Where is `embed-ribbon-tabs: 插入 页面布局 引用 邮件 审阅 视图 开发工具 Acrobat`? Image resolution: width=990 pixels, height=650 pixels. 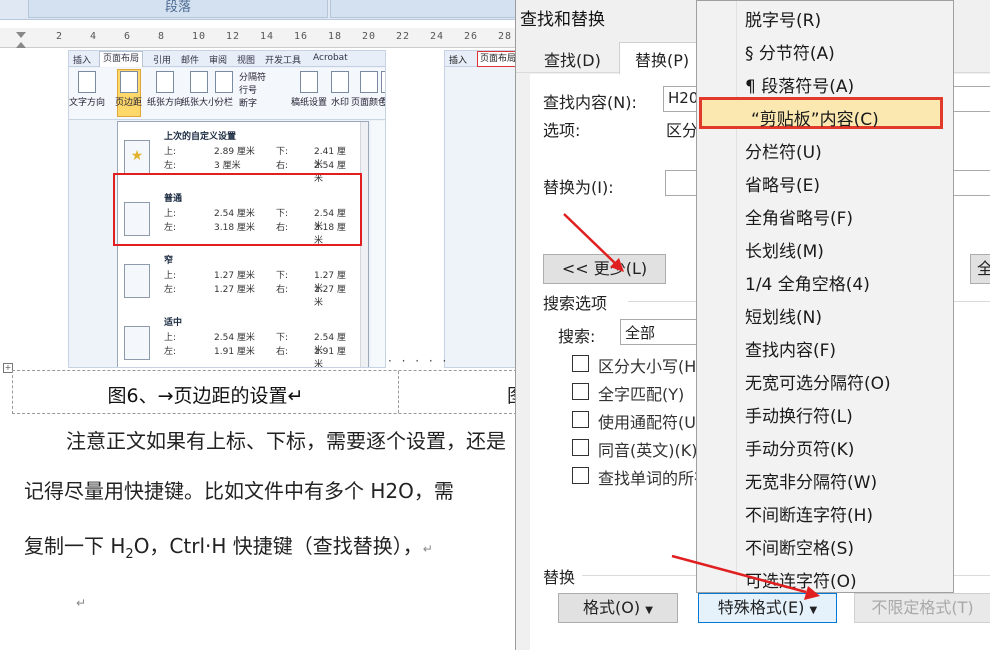 embed-ribbon-tabs: 插入 页面布局 引用 邮件 审阅 视图 开发工具 Acrobat is located at coordinates (227, 59).